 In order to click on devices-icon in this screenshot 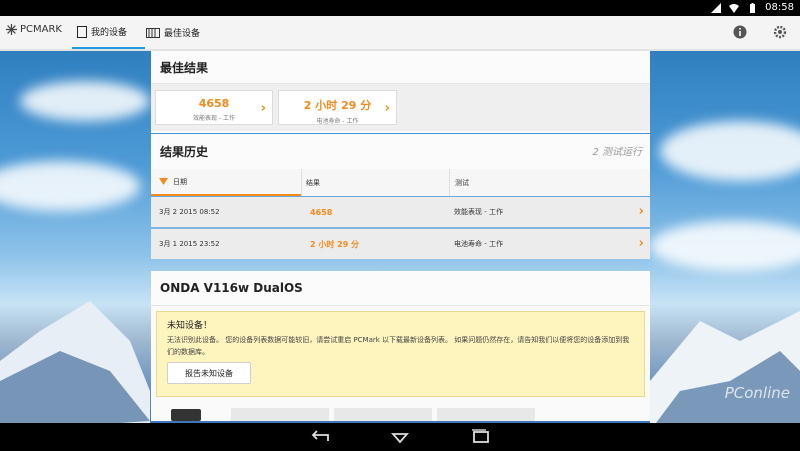, I will do `click(153, 32)`.